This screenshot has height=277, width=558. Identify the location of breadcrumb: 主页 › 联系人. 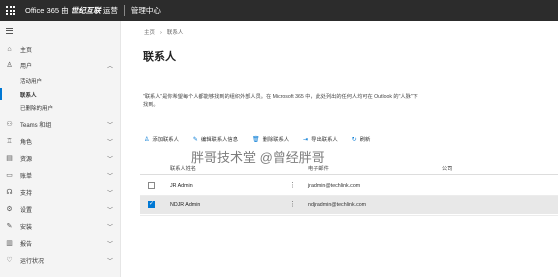
(163, 32).